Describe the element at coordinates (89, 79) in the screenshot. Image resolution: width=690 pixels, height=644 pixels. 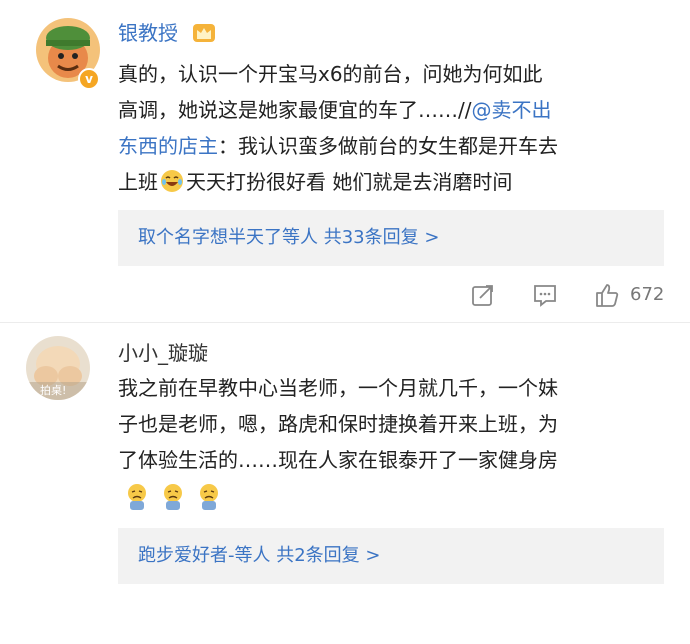
I see `verified-badge-icon: v` at that location.